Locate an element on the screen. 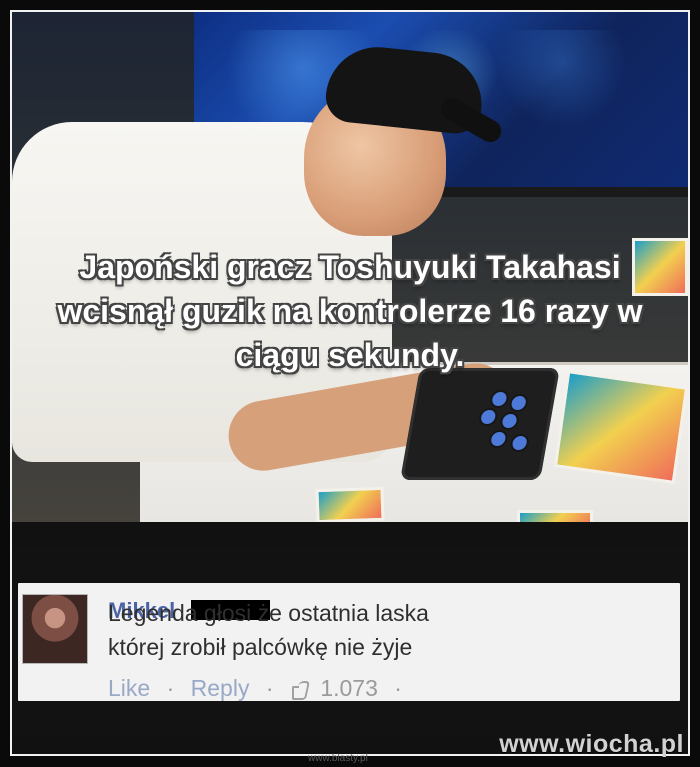 The height and width of the screenshot is (767, 700). comment-actions: Like · Reply · 1.073 · is located at coordinates (260, 688).